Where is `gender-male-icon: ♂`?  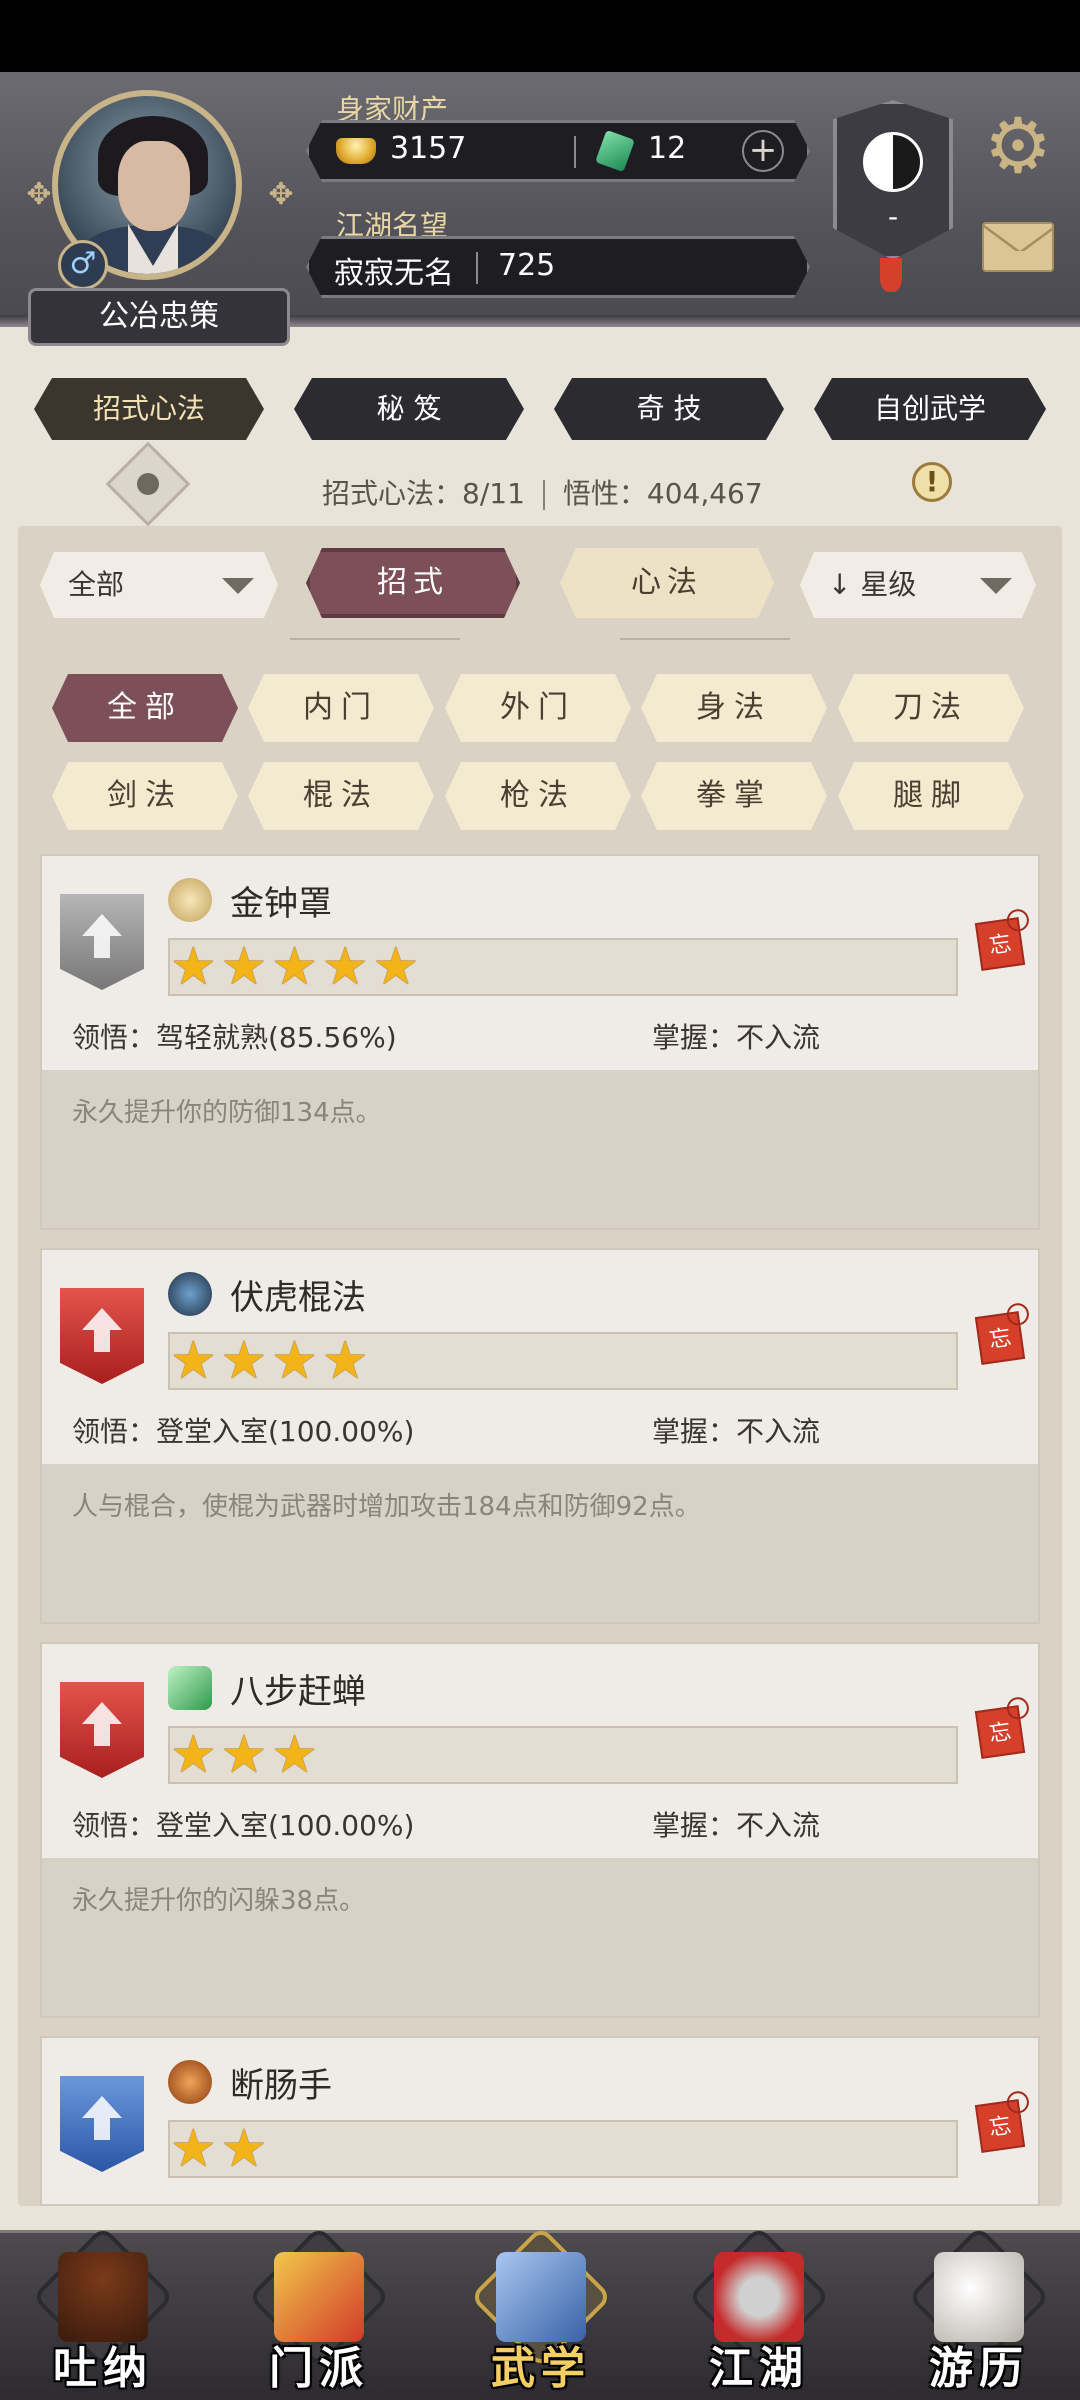 gender-male-icon: ♂ is located at coordinates (83, 265).